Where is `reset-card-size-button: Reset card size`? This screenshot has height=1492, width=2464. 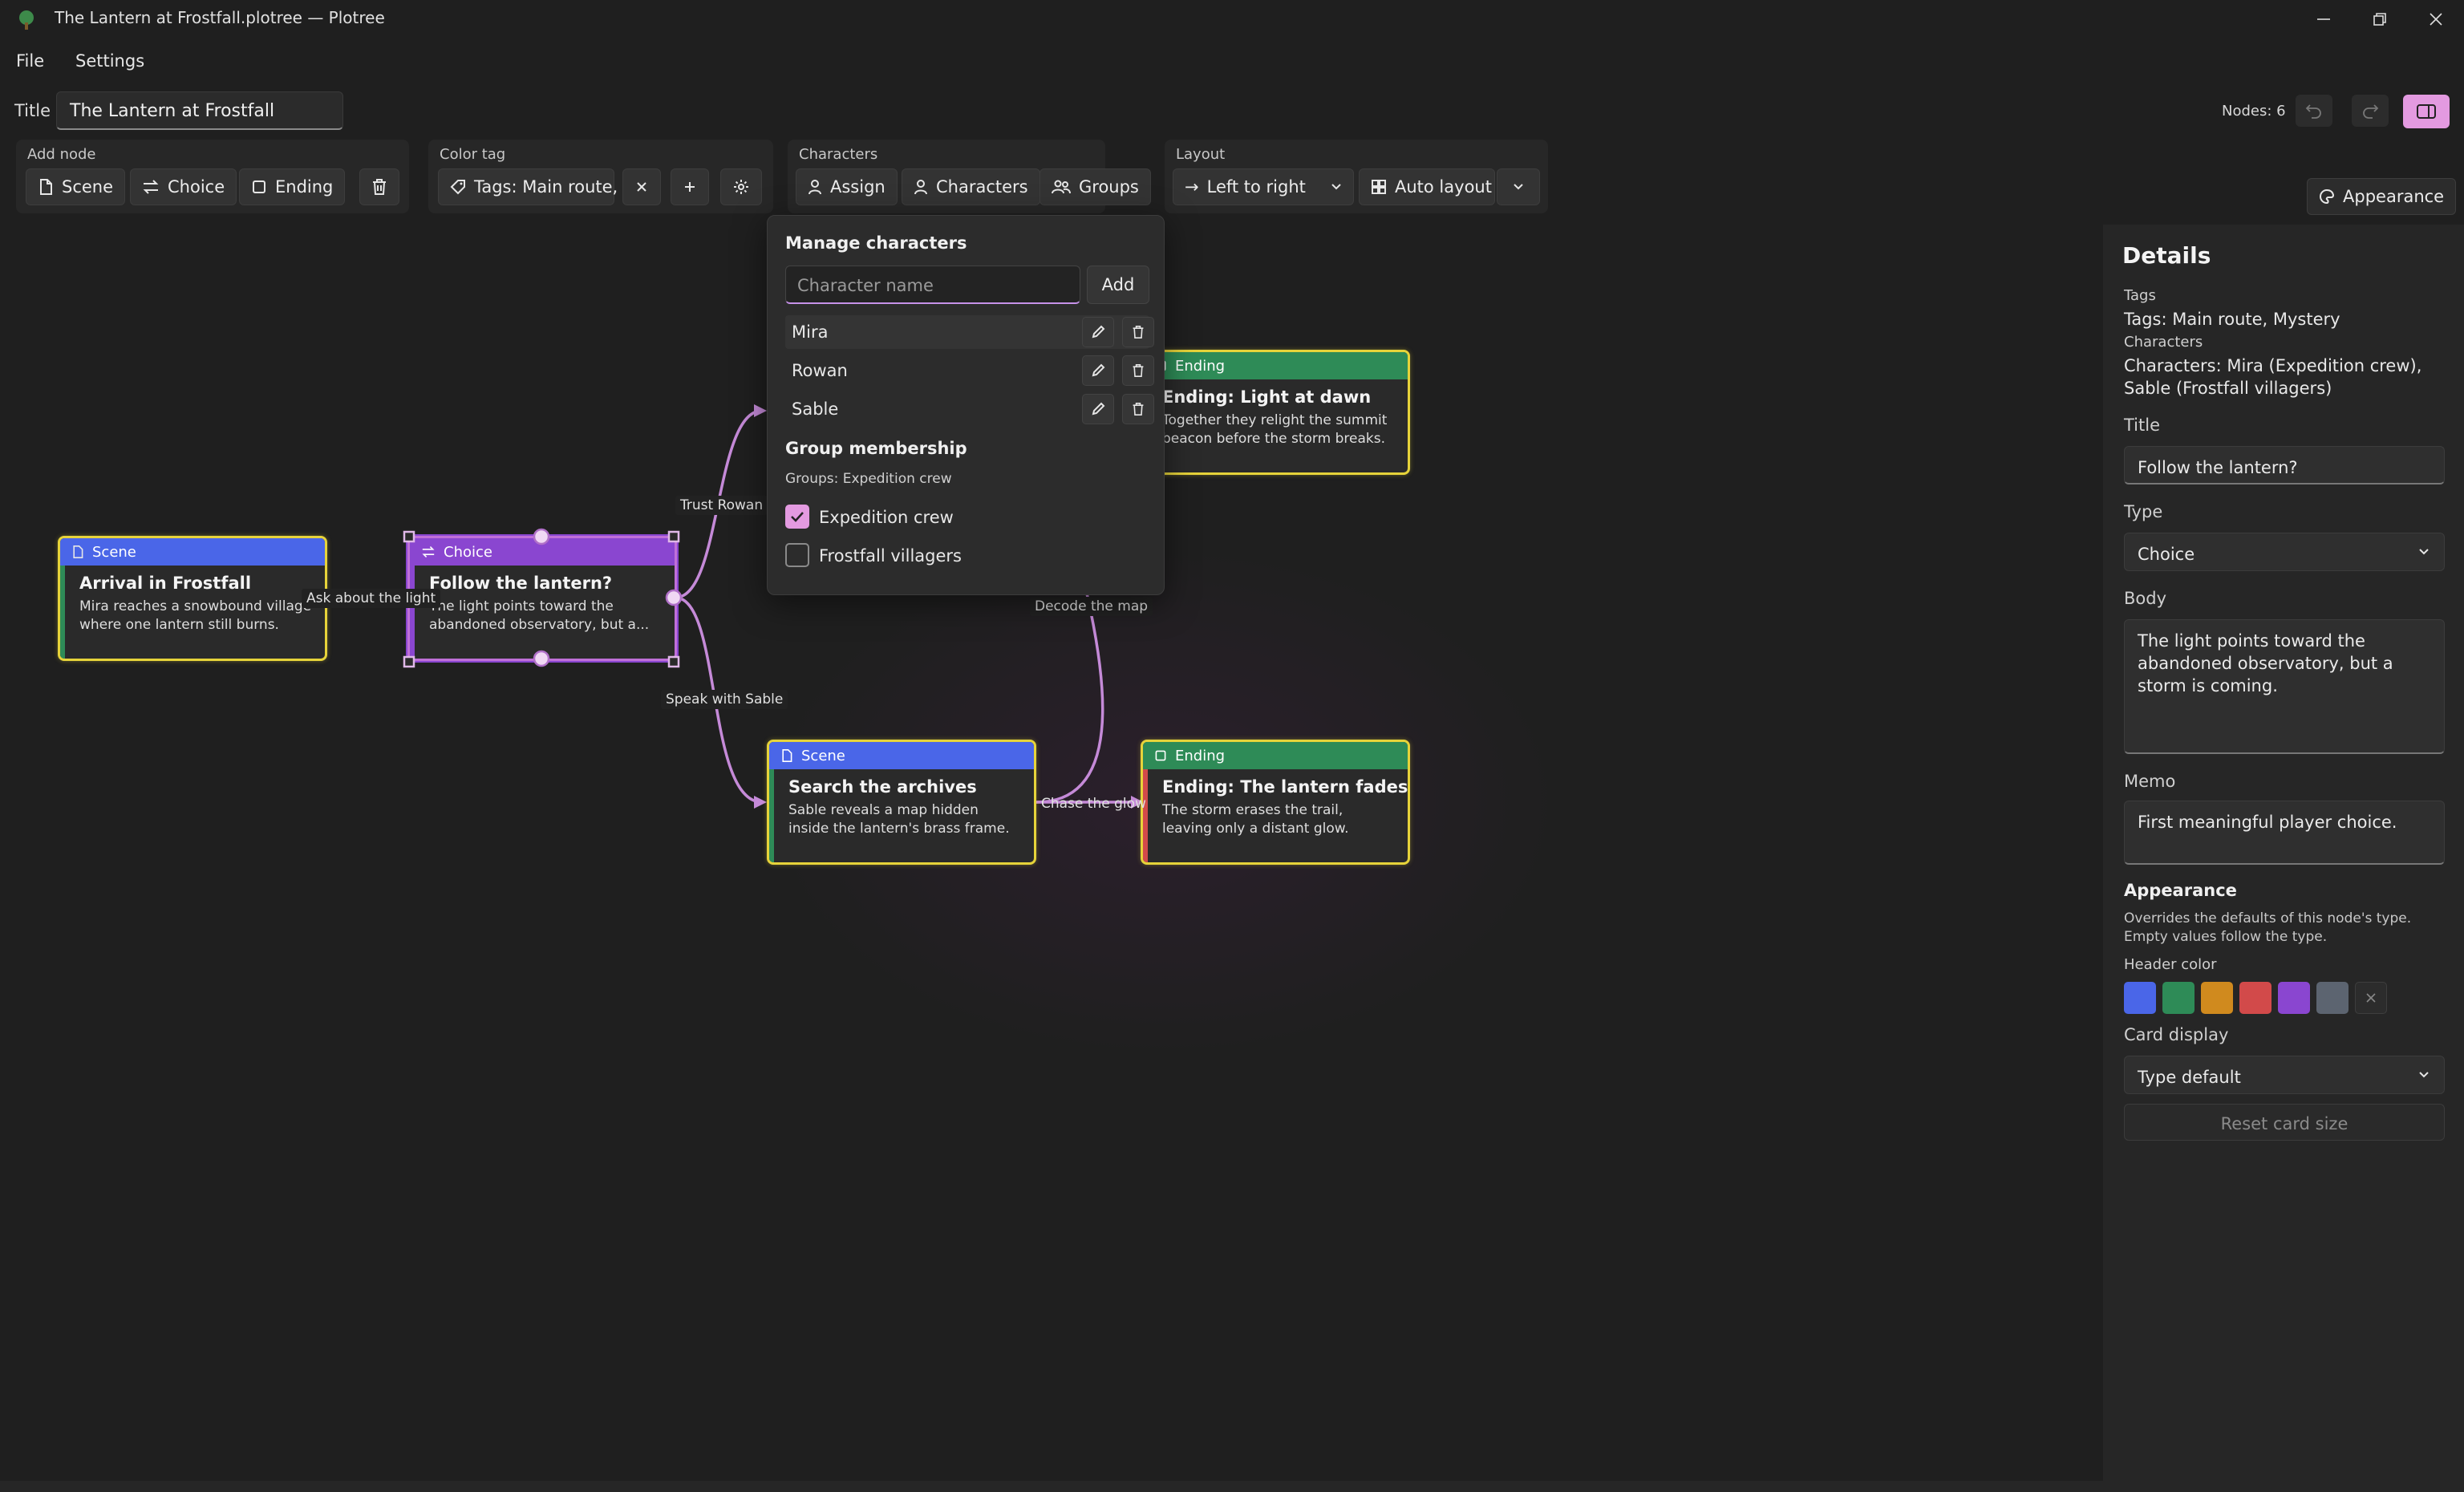
reset-card-size-button: Reset card size is located at coordinates (2284, 1122).